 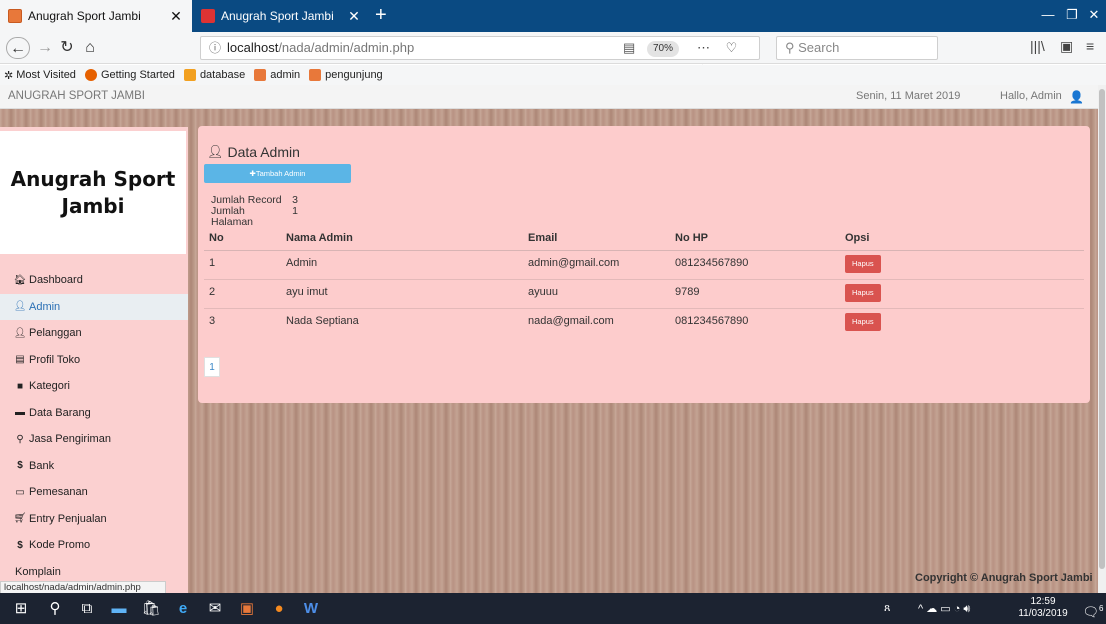 I want to click on pagination-page-1: 1, so click(x=212, y=367).